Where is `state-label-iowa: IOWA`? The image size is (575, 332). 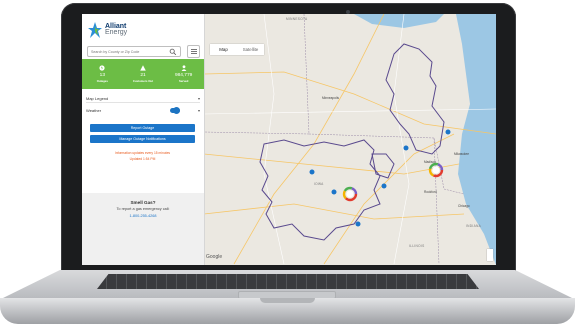 state-label-iowa: IOWA is located at coordinates (319, 184).